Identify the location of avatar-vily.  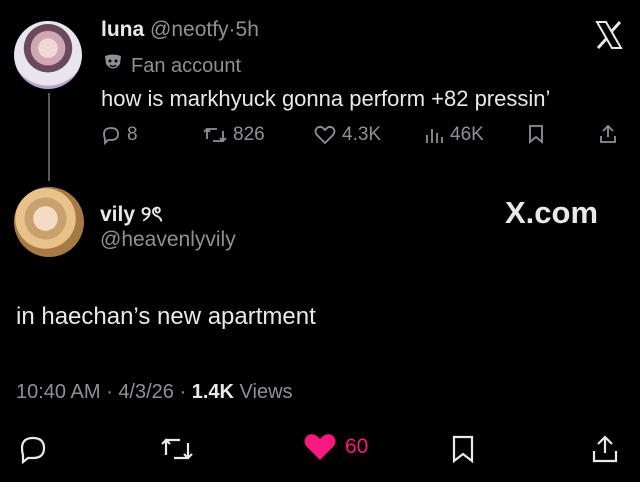
(49, 222).